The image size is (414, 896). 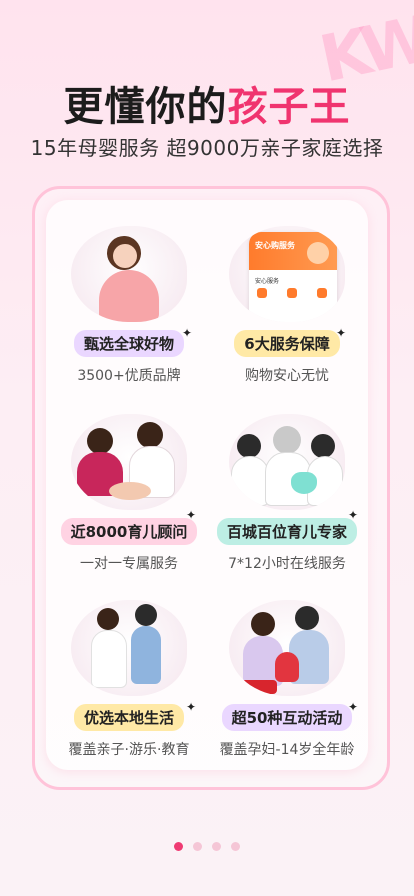 What do you see at coordinates (287, 343) in the screenshot?
I see `feature-label: 6大服务保障` at bounding box center [287, 343].